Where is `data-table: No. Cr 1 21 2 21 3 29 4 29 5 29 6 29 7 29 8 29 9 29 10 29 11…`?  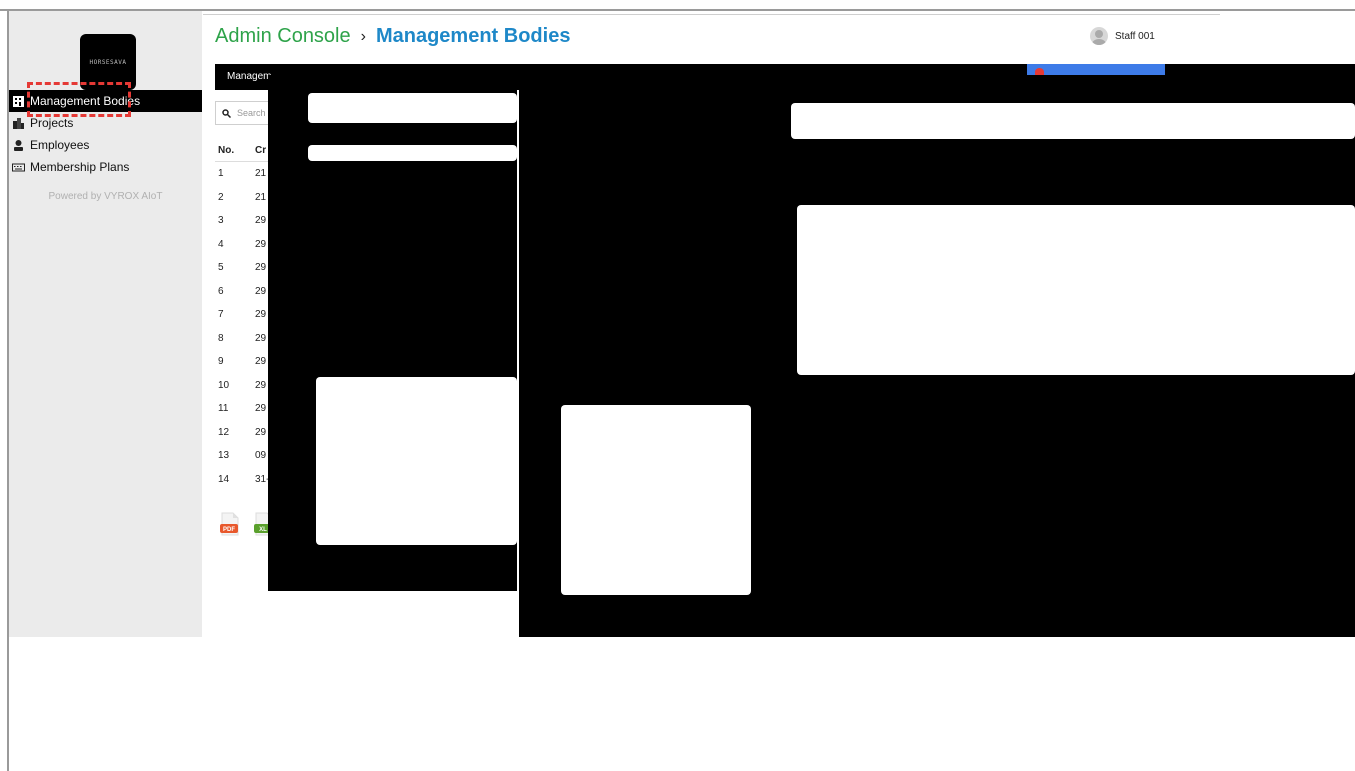
data-table: No. Cr 1 21 2 21 3 29 4 29 5 29 6 29 7 29 8 29 9 29 10 29 11… is located at coordinates (245, 315).